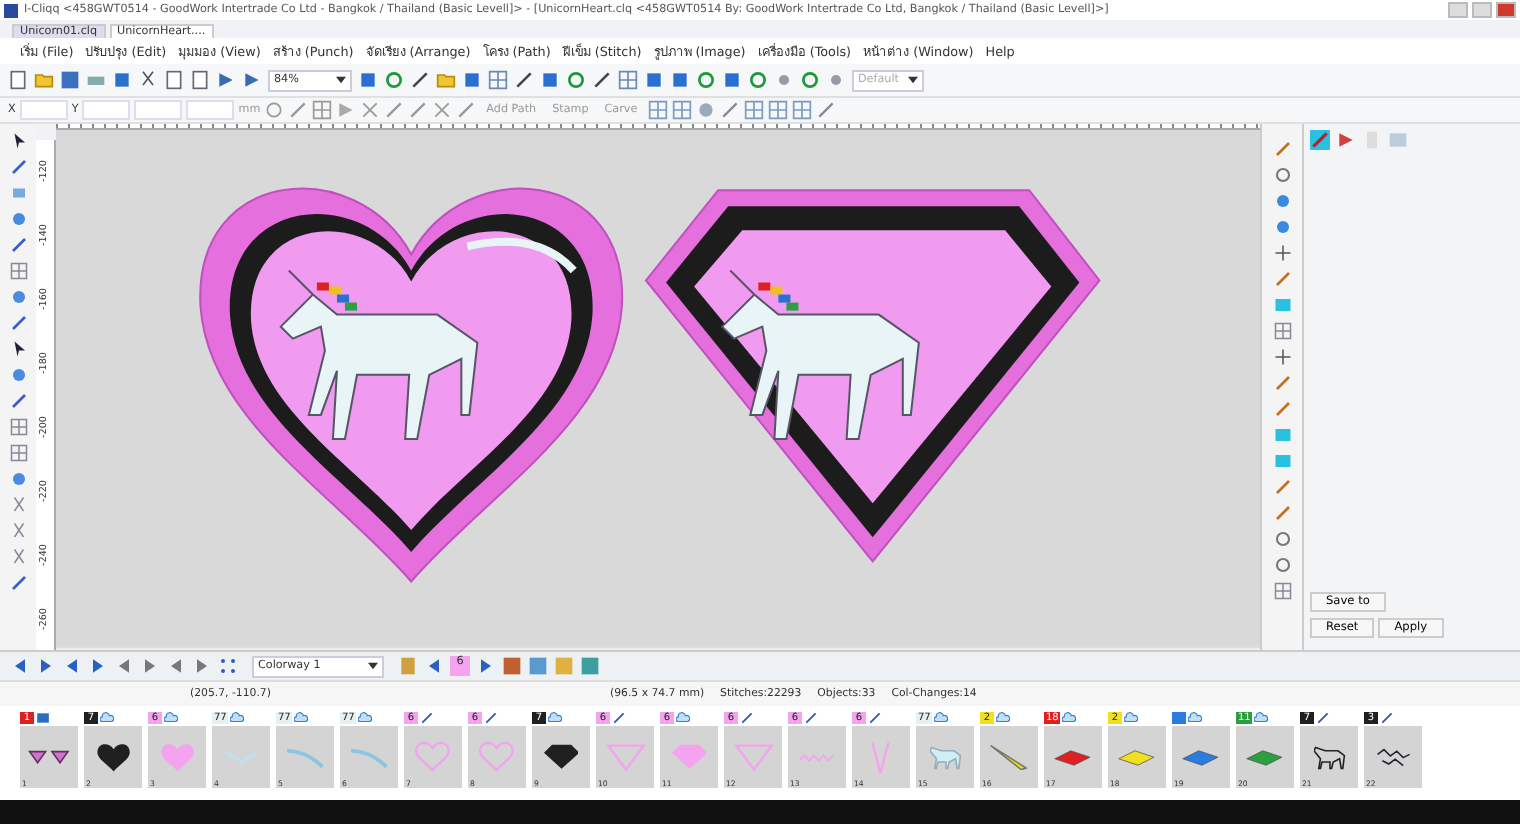  Describe the element at coordinates (945, 757) in the screenshot. I see `unicorn-drawing` at that location.